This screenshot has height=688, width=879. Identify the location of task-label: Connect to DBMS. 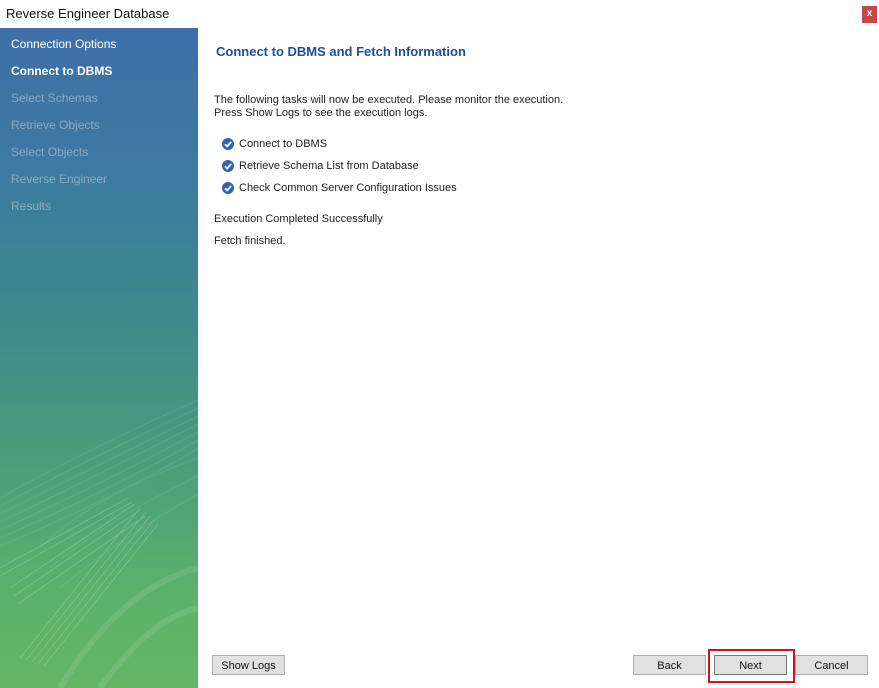
(283, 144).